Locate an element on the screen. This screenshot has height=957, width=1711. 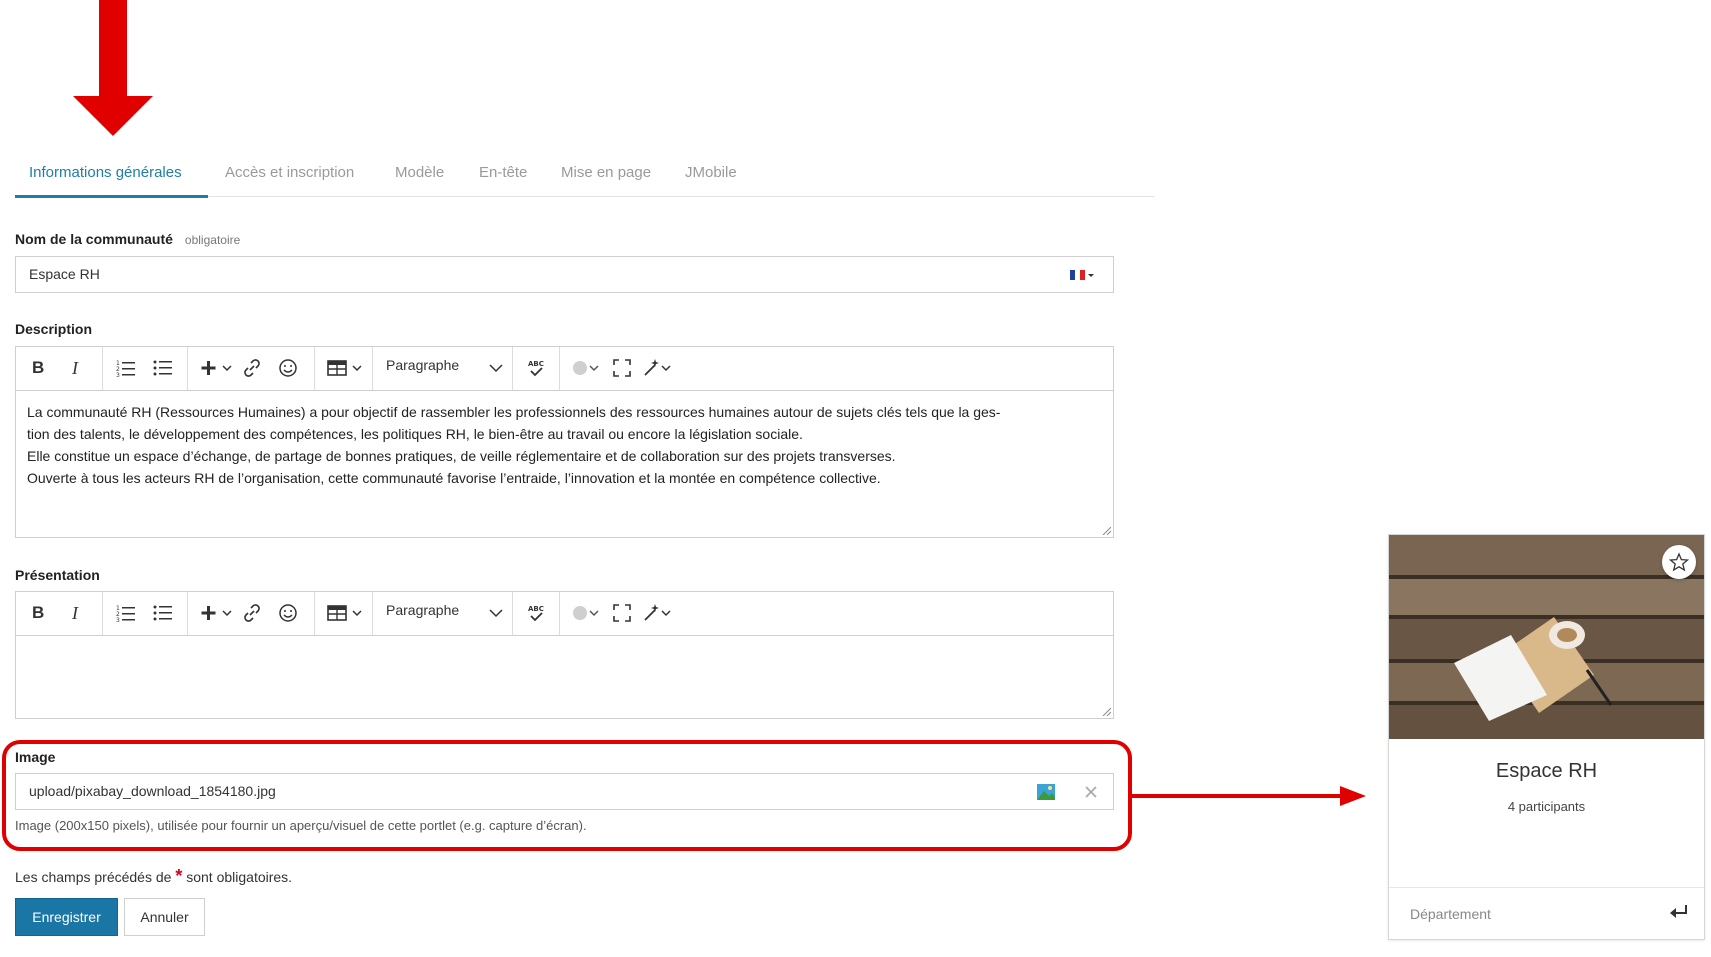
description-toolbar: B I 123 Paragraphe ABC is located at coordinates (564, 369).